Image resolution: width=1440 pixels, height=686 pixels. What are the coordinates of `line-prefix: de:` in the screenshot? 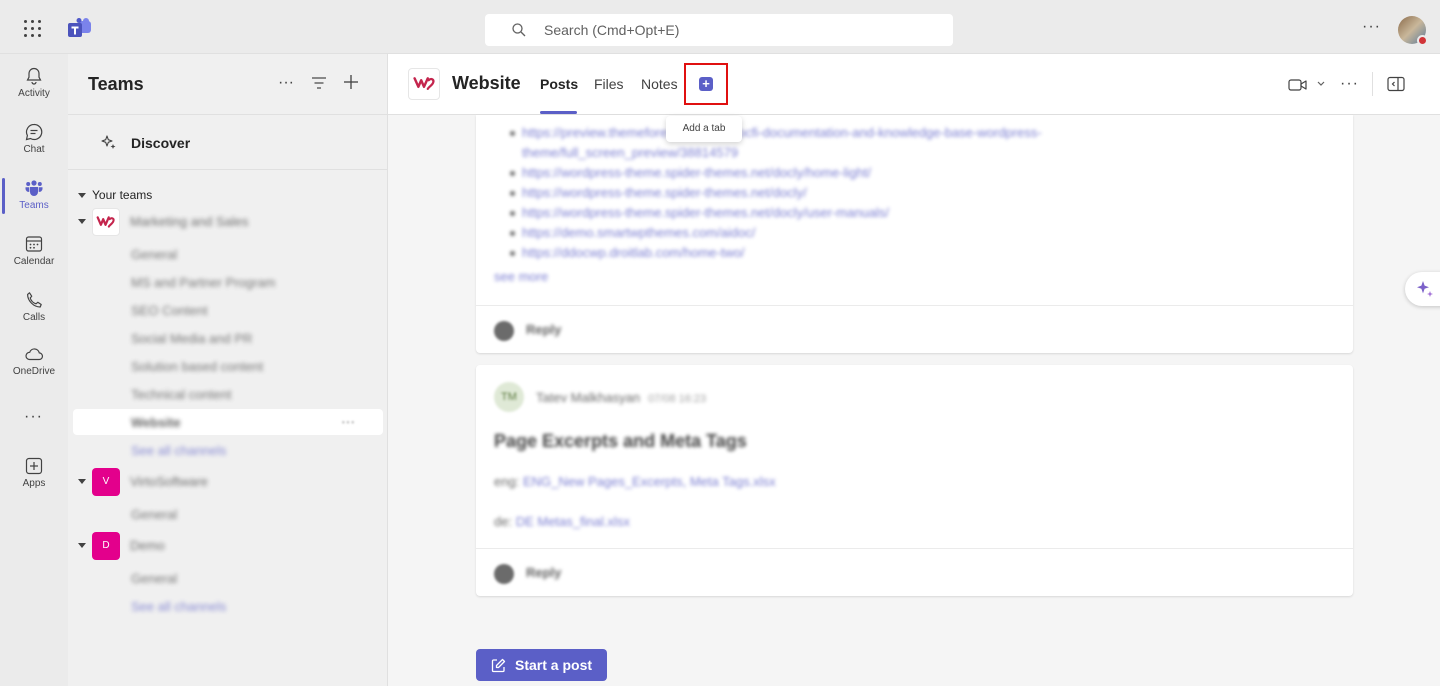 It's located at (503, 521).